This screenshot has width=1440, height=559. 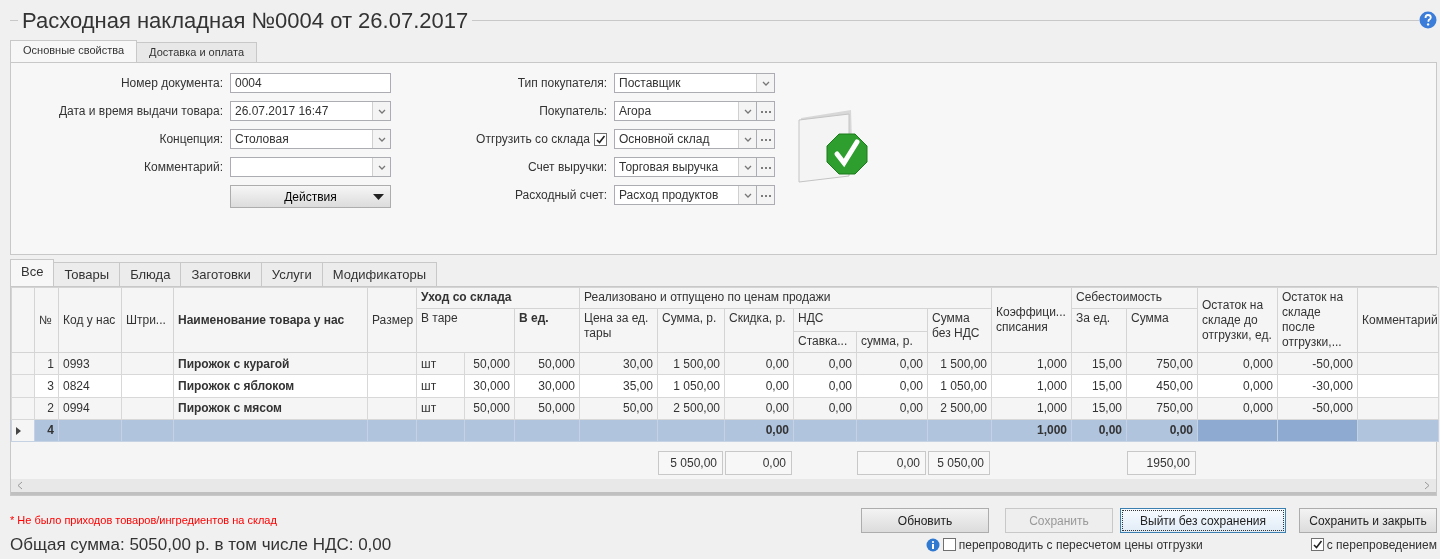 What do you see at coordinates (378, 197) in the screenshot?
I see `caret-icon` at bounding box center [378, 197].